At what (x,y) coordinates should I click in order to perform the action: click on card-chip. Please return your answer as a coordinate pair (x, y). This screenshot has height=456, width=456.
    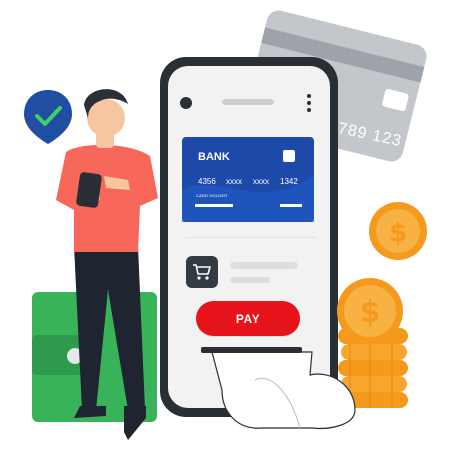
    Looking at the image, I should click on (289, 156).